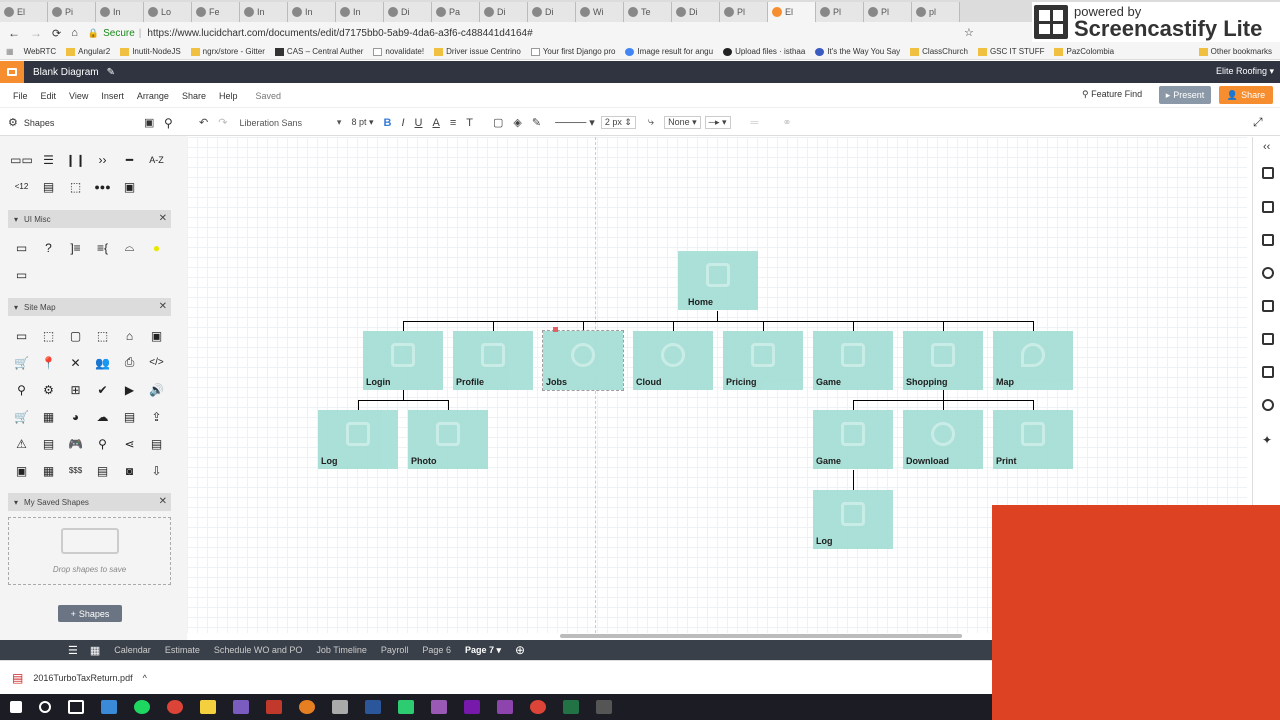 This screenshot has width=1280, height=720. Describe the element at coordinates (45, 707) in the screenshot. I see `search-icon` at that location.